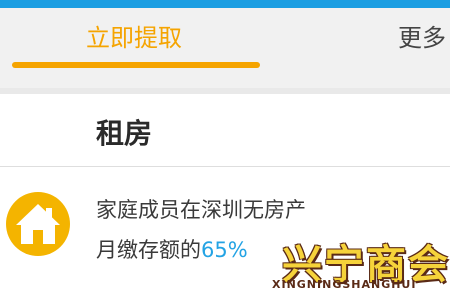 Image resolution: width=450 pixels, height=300 pixels. I want to click on amount-text: 月缴存额的65%, so click(172, 249).